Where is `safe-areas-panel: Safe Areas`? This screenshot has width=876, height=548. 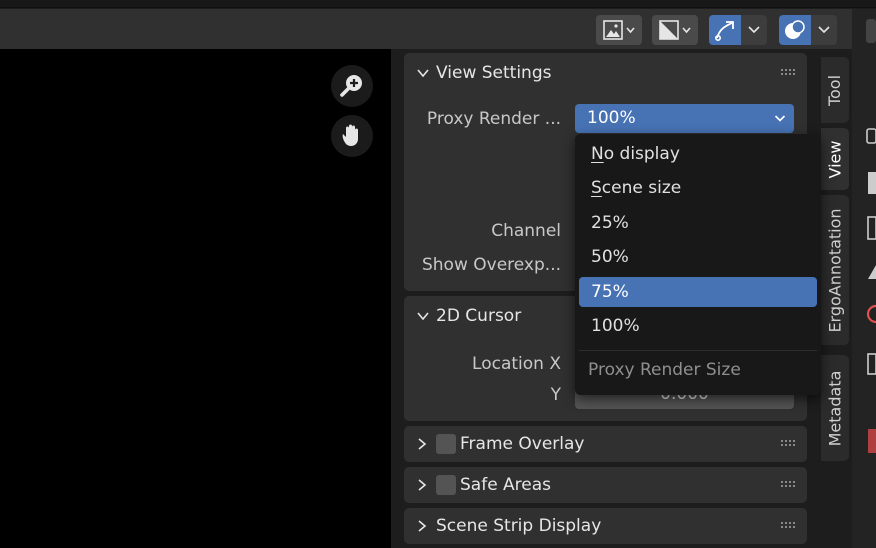
safe-areas-panel: Safe Areas is located at coordinates (605, 485).